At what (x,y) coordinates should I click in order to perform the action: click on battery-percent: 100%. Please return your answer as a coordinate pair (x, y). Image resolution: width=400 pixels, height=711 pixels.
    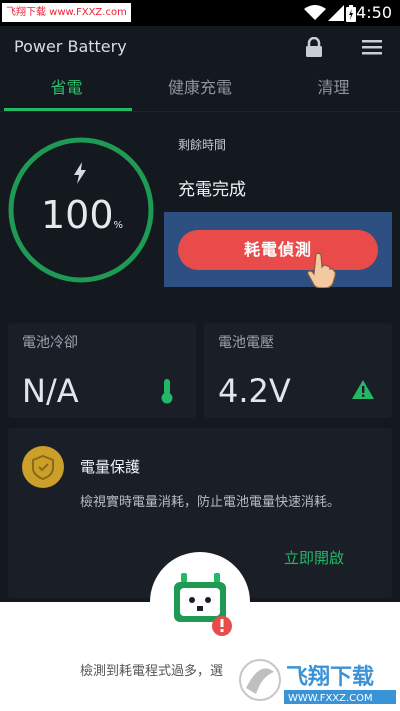
    Looking at the image, I should click on (82, 220).